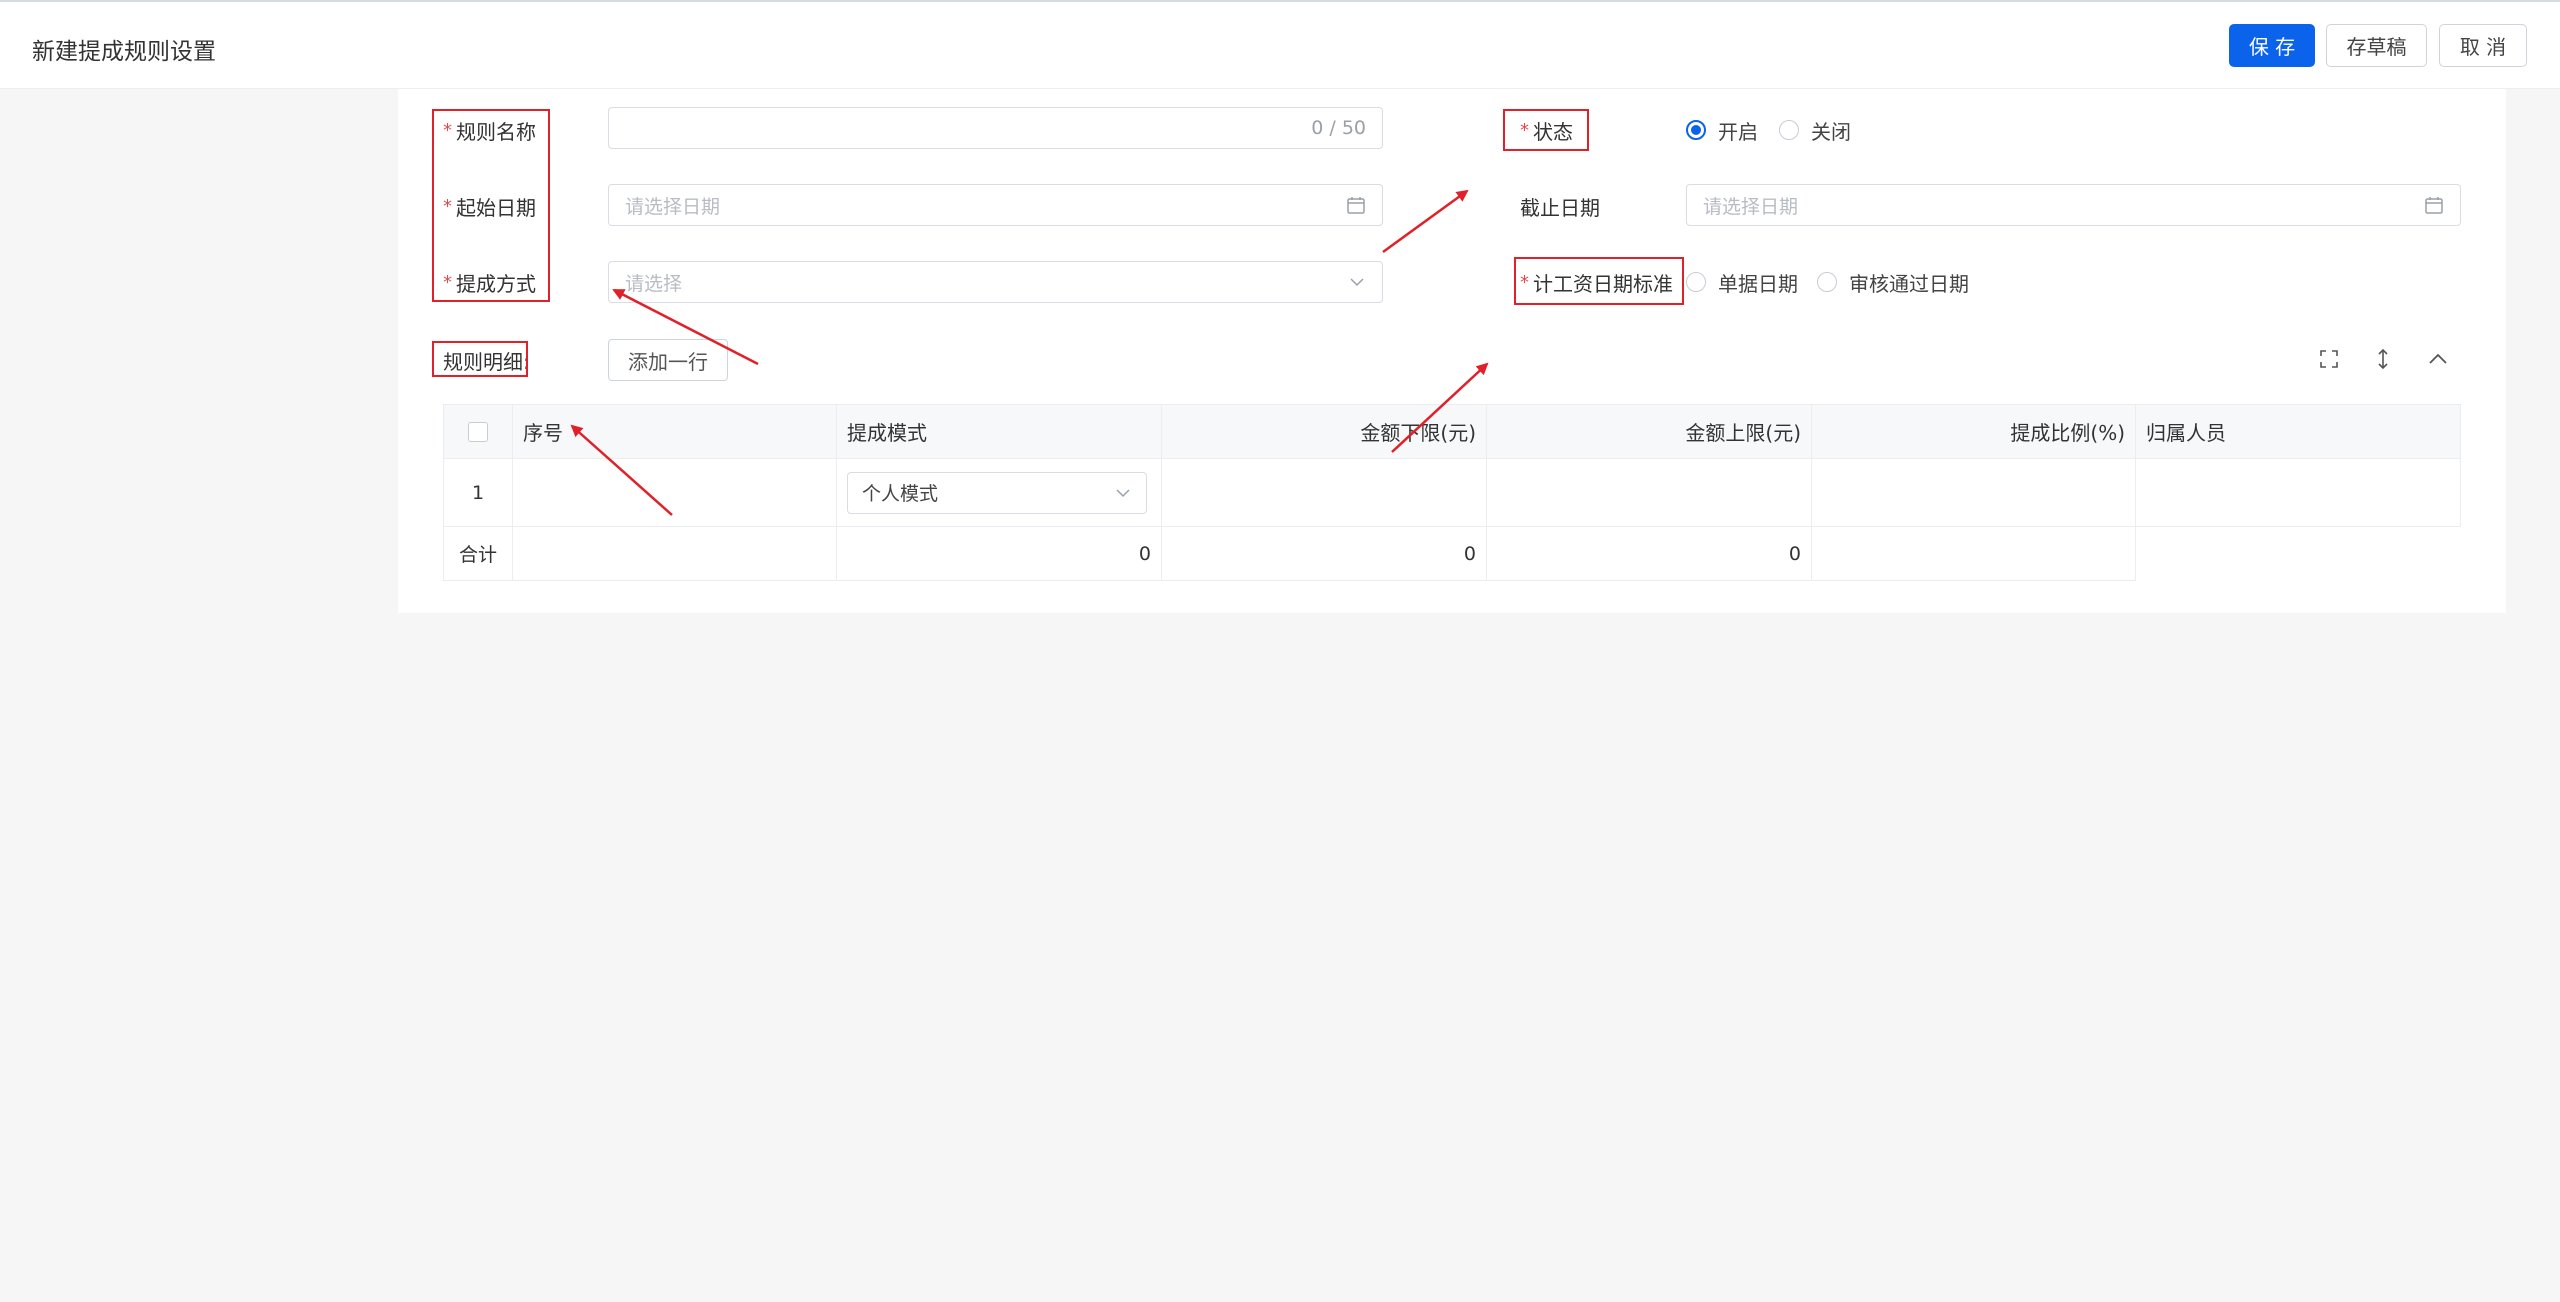 The image size is (2560, 1302). I want to click on table-row: 1 个人模式, so click(1452, 493).